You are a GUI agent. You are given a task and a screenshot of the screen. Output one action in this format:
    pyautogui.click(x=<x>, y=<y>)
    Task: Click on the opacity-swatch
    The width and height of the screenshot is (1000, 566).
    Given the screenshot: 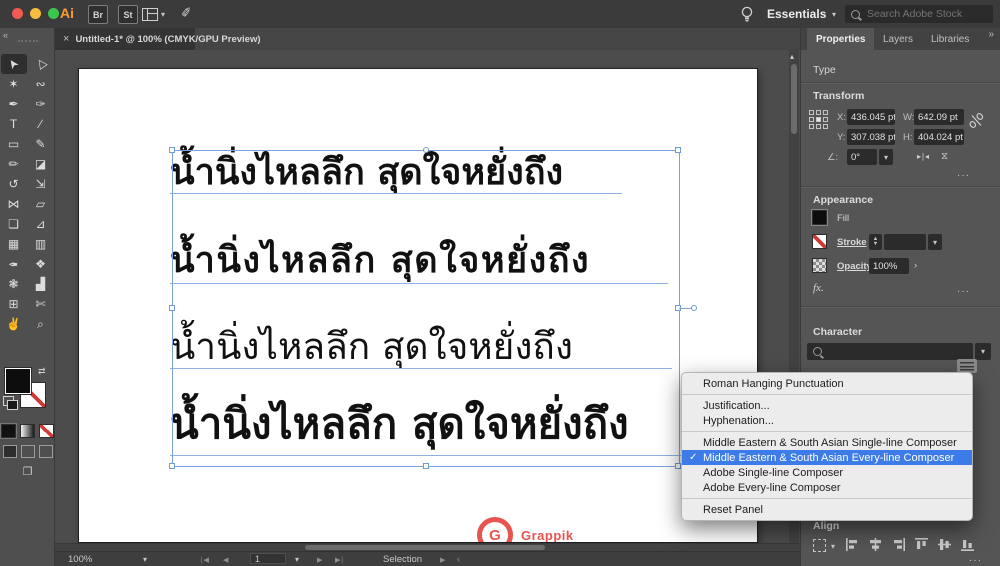 What is the action you would take?
    pyautogui.click(x=819, y=265)
    